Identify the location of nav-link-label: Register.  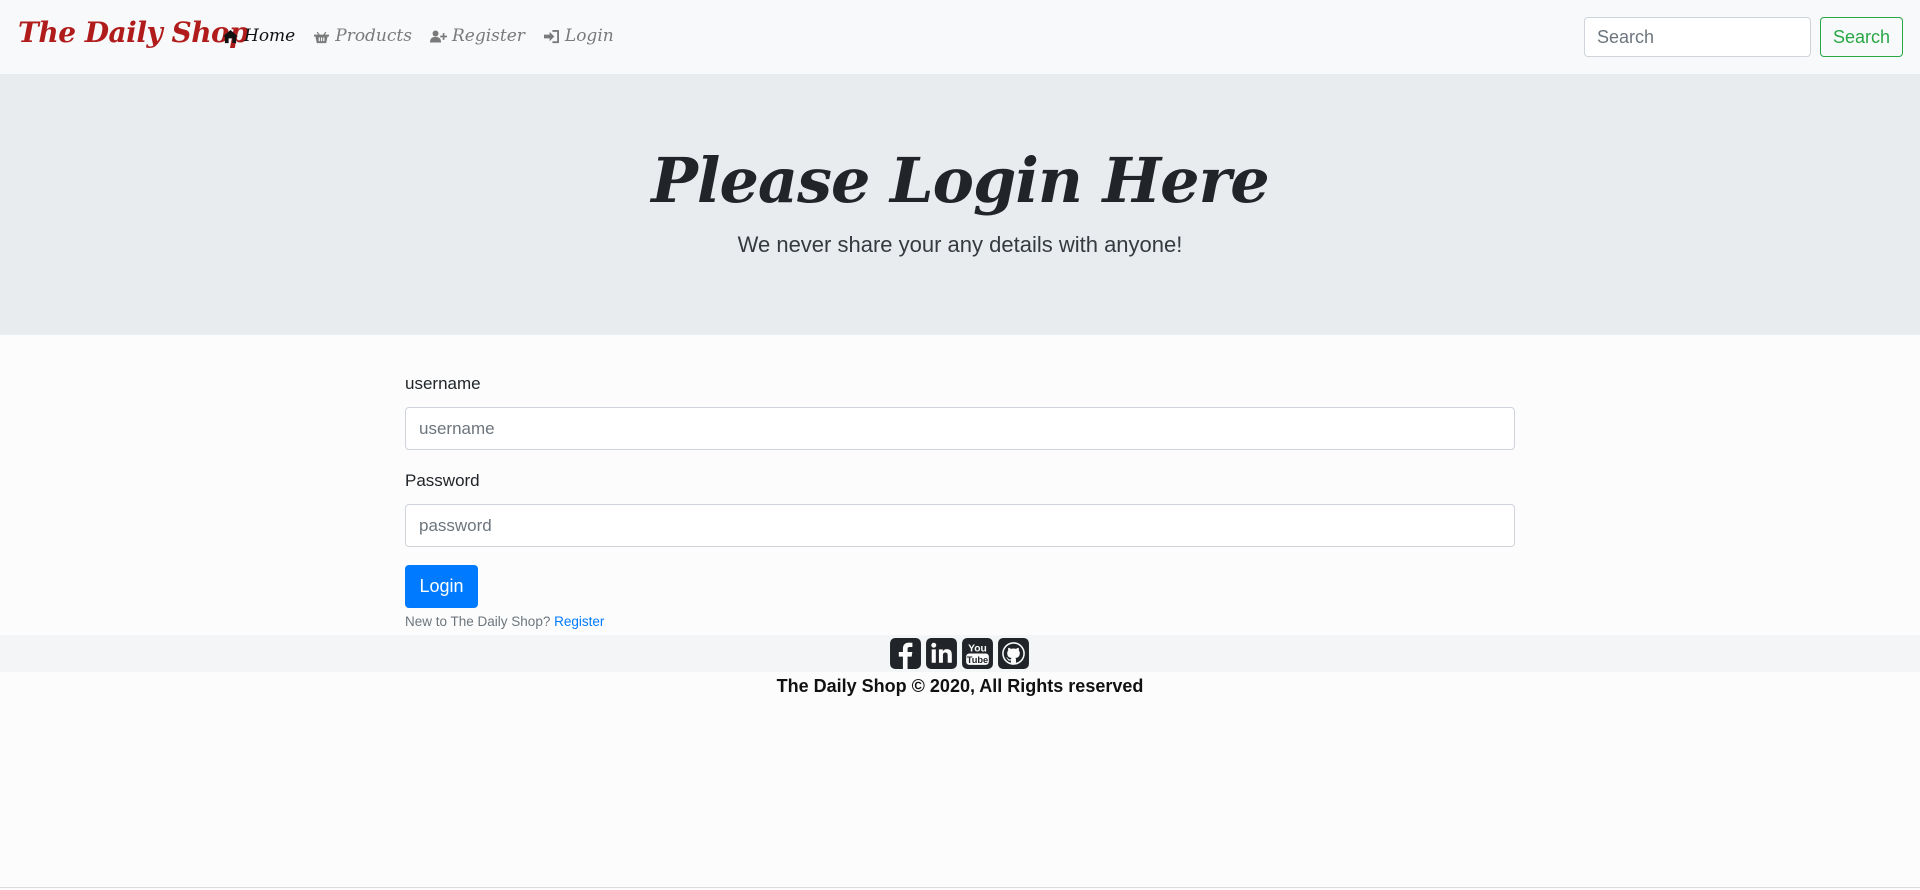
(488, 36).